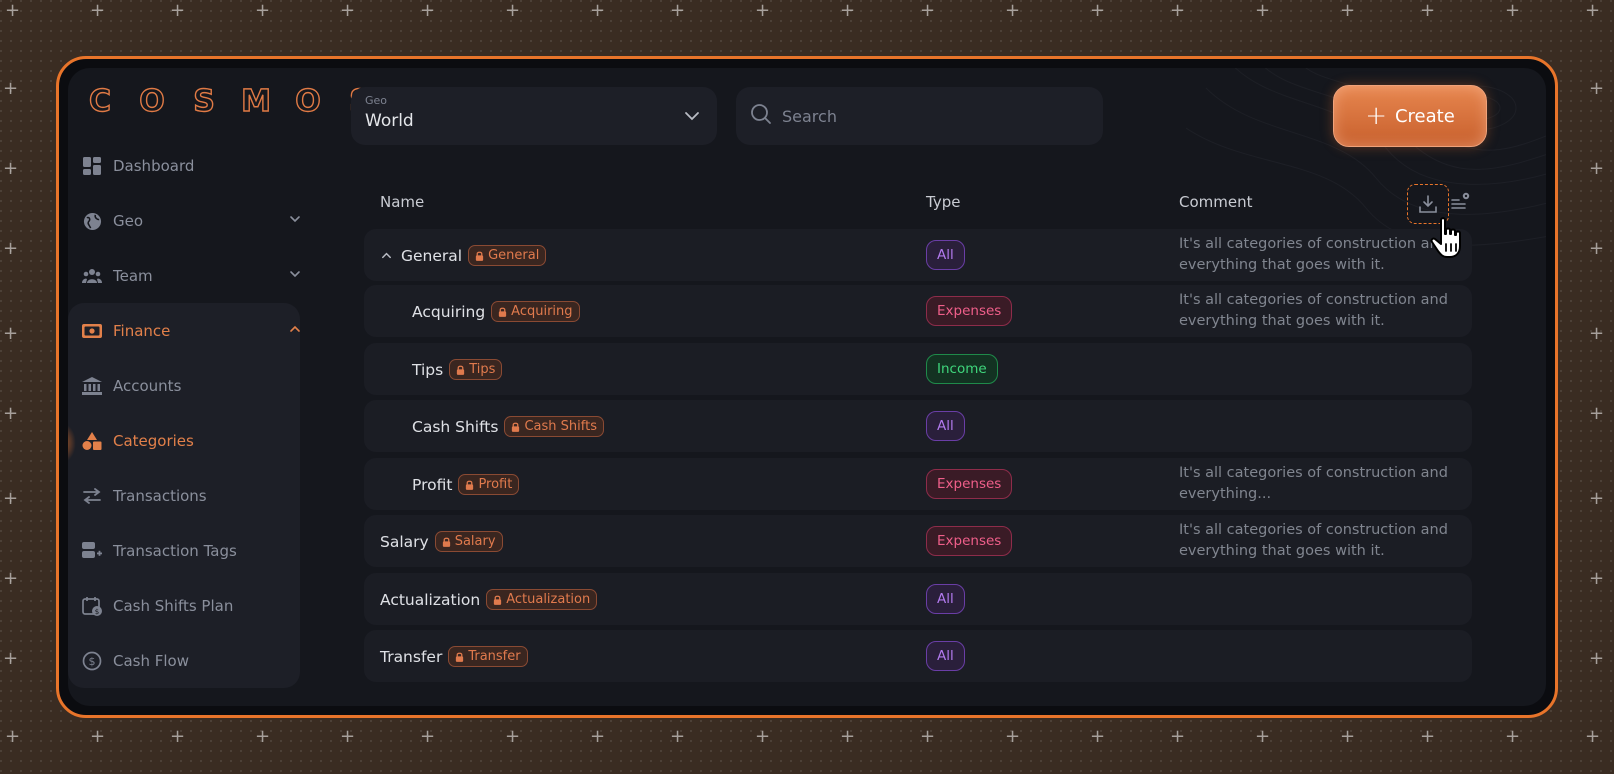 This screenshot has height=774, width=1614. Describe the element at coordinates (476, 369) in the screenshot. I see `category-tag: Tips` at that location.